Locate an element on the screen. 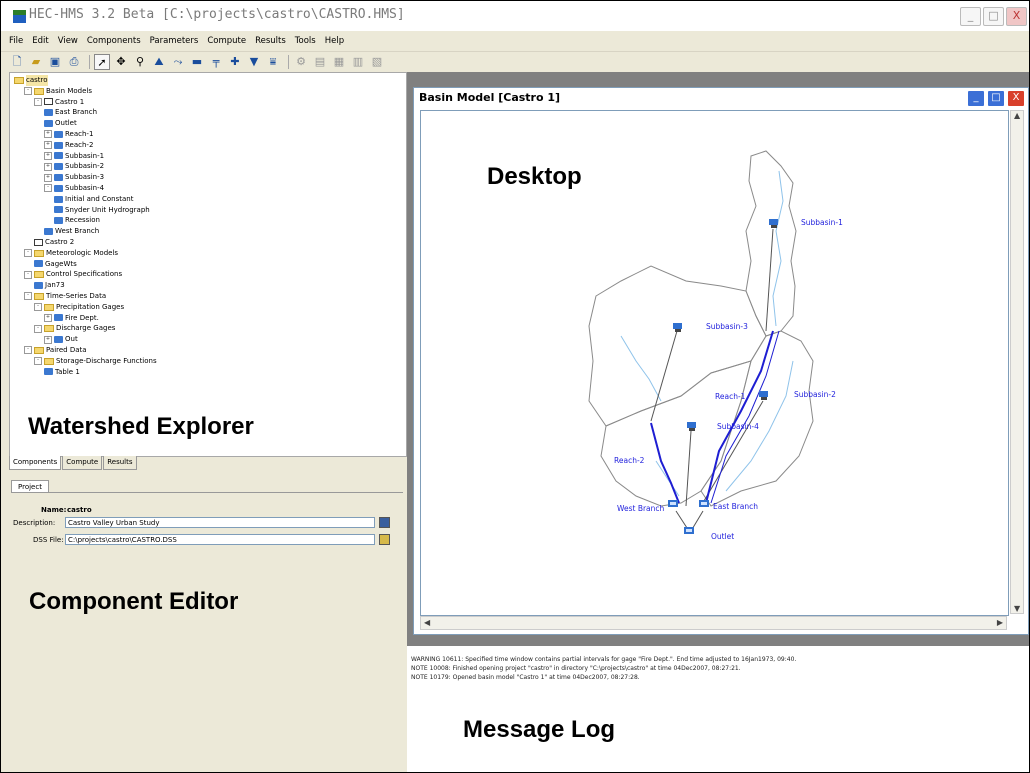 This screenshot has height=773, width=1030. open-folder-icon: ▰ is located at coordinates (36, 62).